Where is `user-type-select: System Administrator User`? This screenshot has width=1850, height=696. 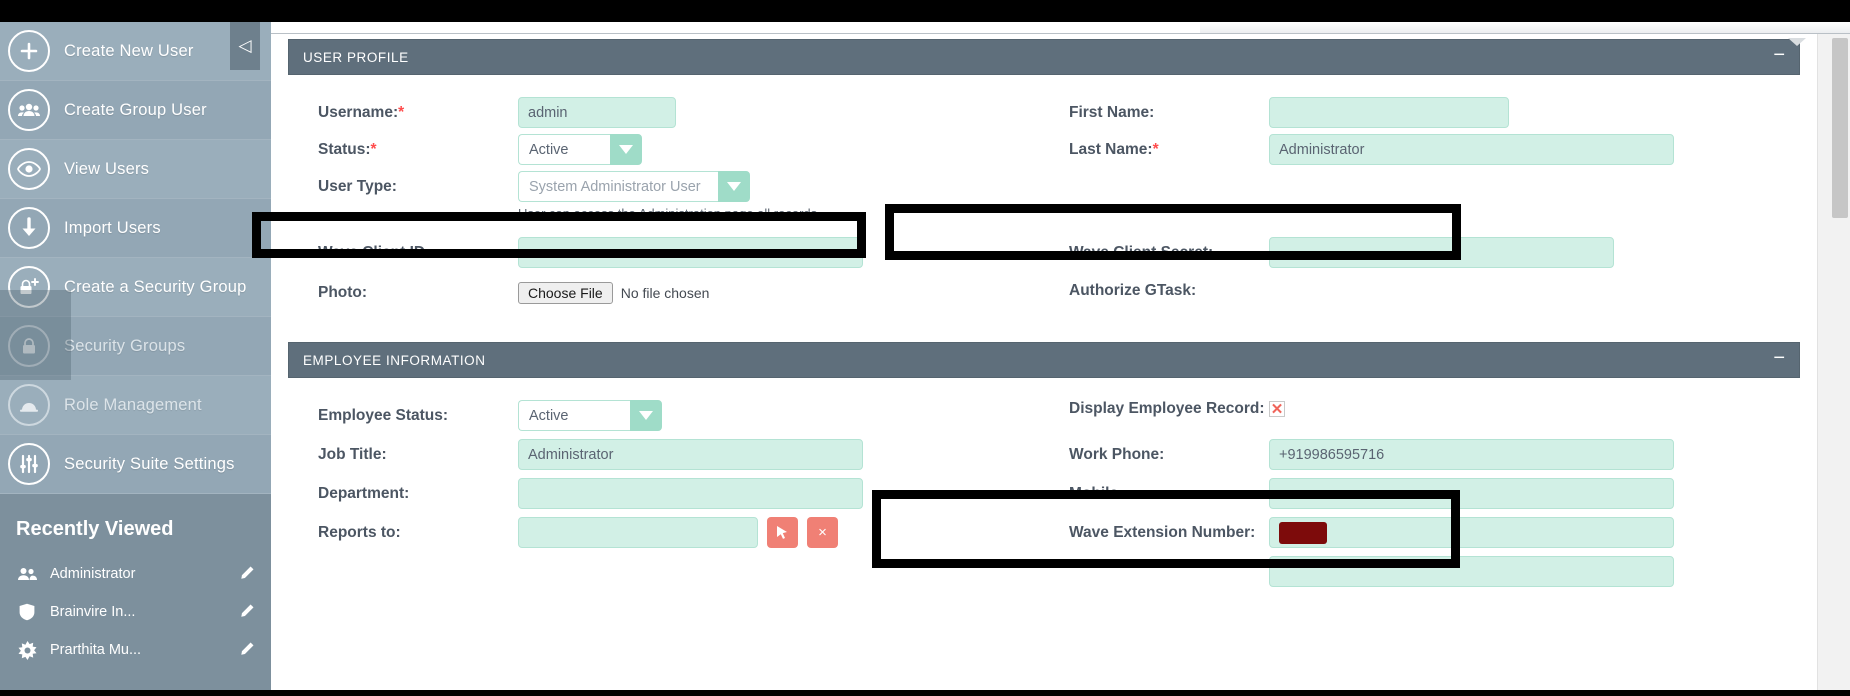
user-type-select: System Administrator User is located at coordinates (634, 186).